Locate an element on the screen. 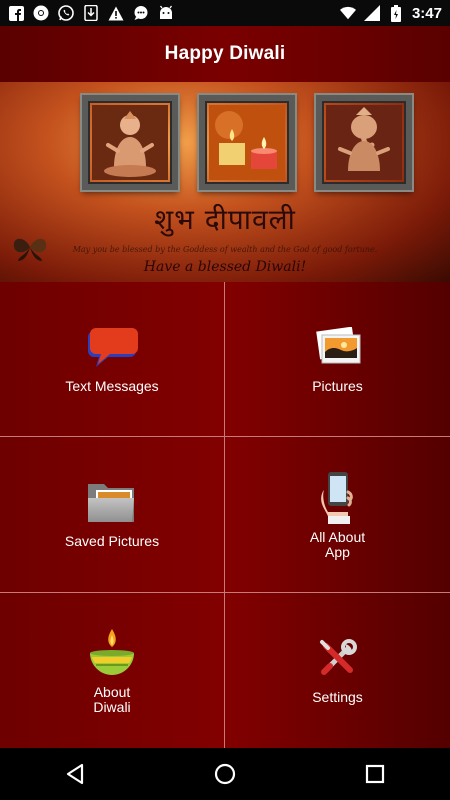  facebook-icon is located at coordinates (16, 13).